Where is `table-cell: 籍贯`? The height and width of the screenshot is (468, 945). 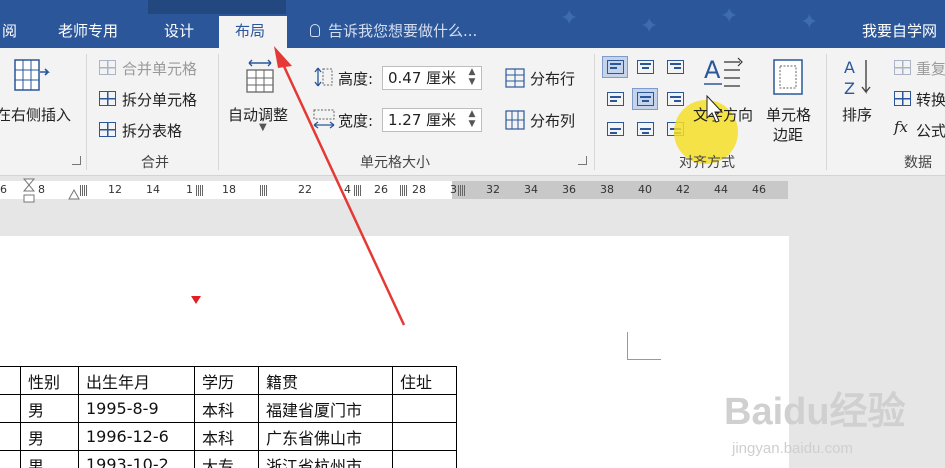
table-cell: 籍贯 is located at coordinates (325, 380).